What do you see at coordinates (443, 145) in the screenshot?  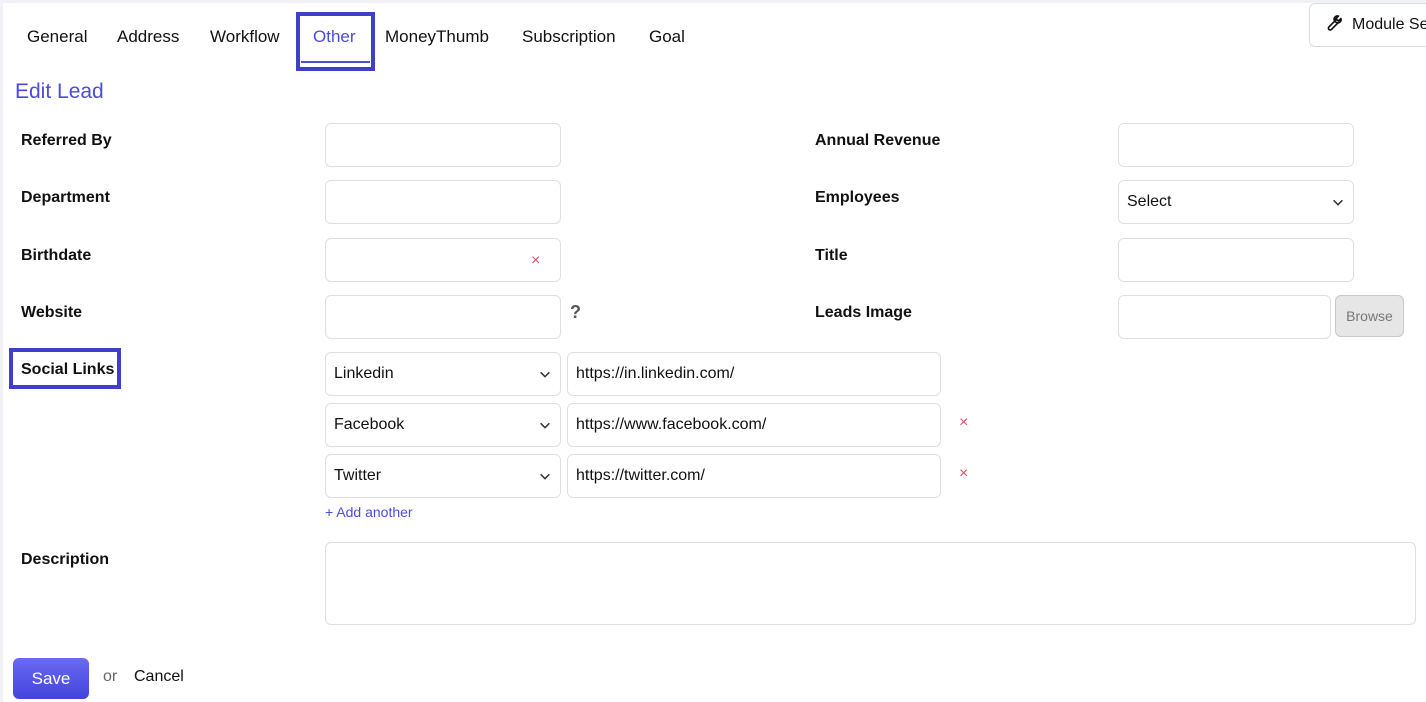 I see `referred-by-input` at bounding box center [443, 145].